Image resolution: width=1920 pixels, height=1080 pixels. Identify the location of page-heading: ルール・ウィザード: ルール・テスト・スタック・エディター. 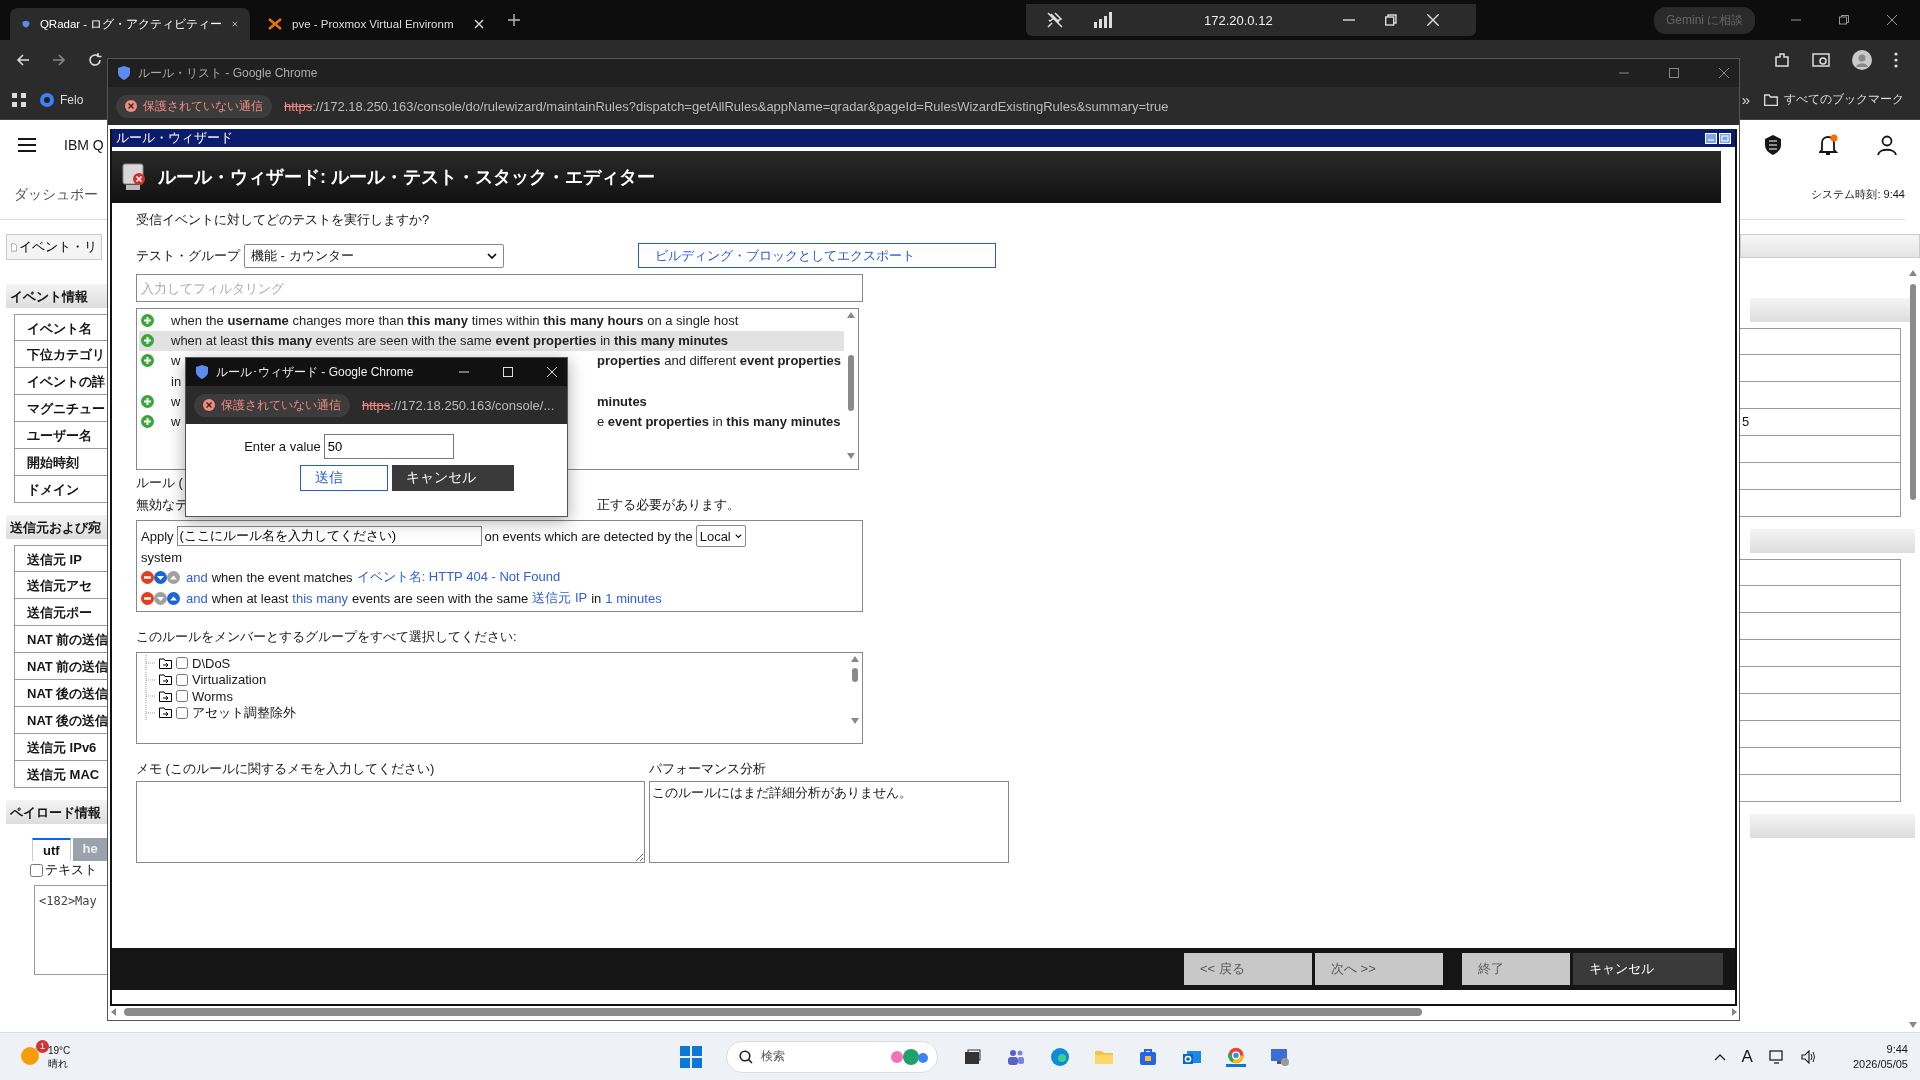
(406, 177).